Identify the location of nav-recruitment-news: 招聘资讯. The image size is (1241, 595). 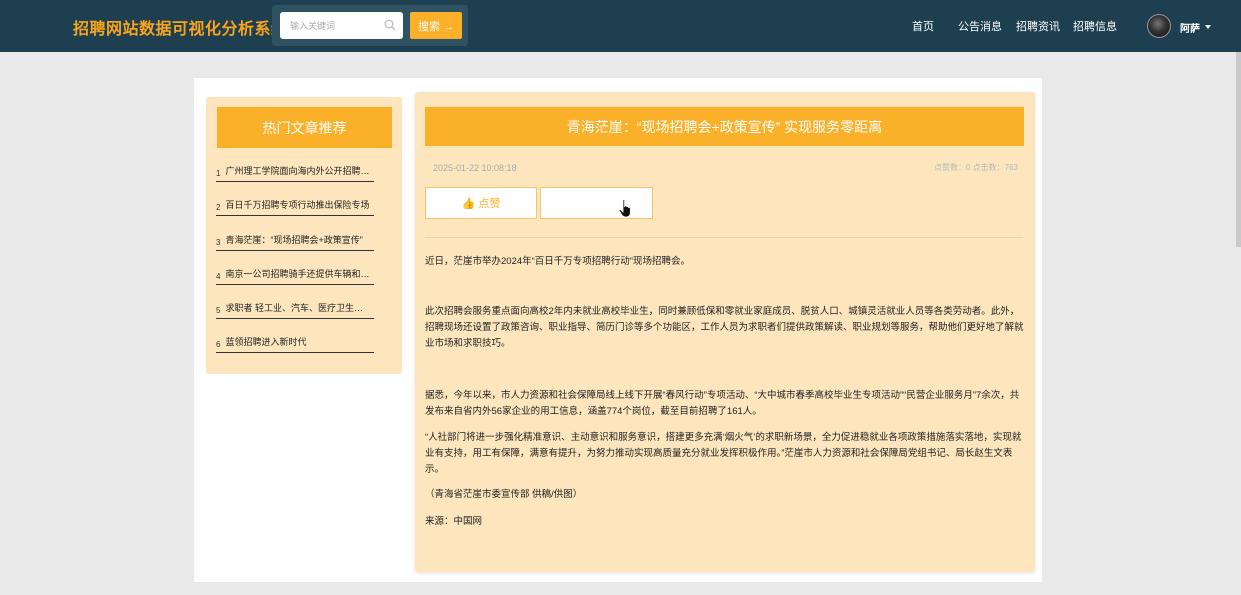
(1038, 26).